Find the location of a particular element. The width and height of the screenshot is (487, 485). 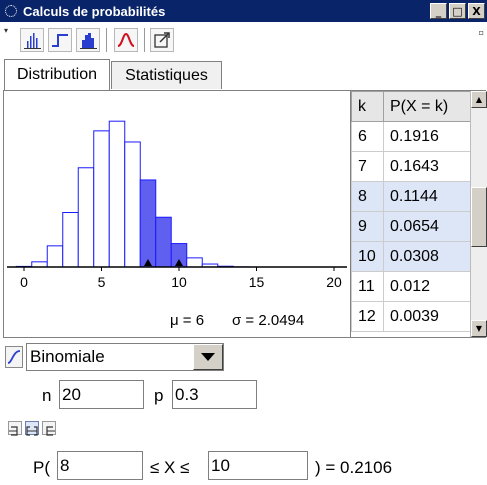

cumulative-toggle-button is located at coordinates (14, 357).